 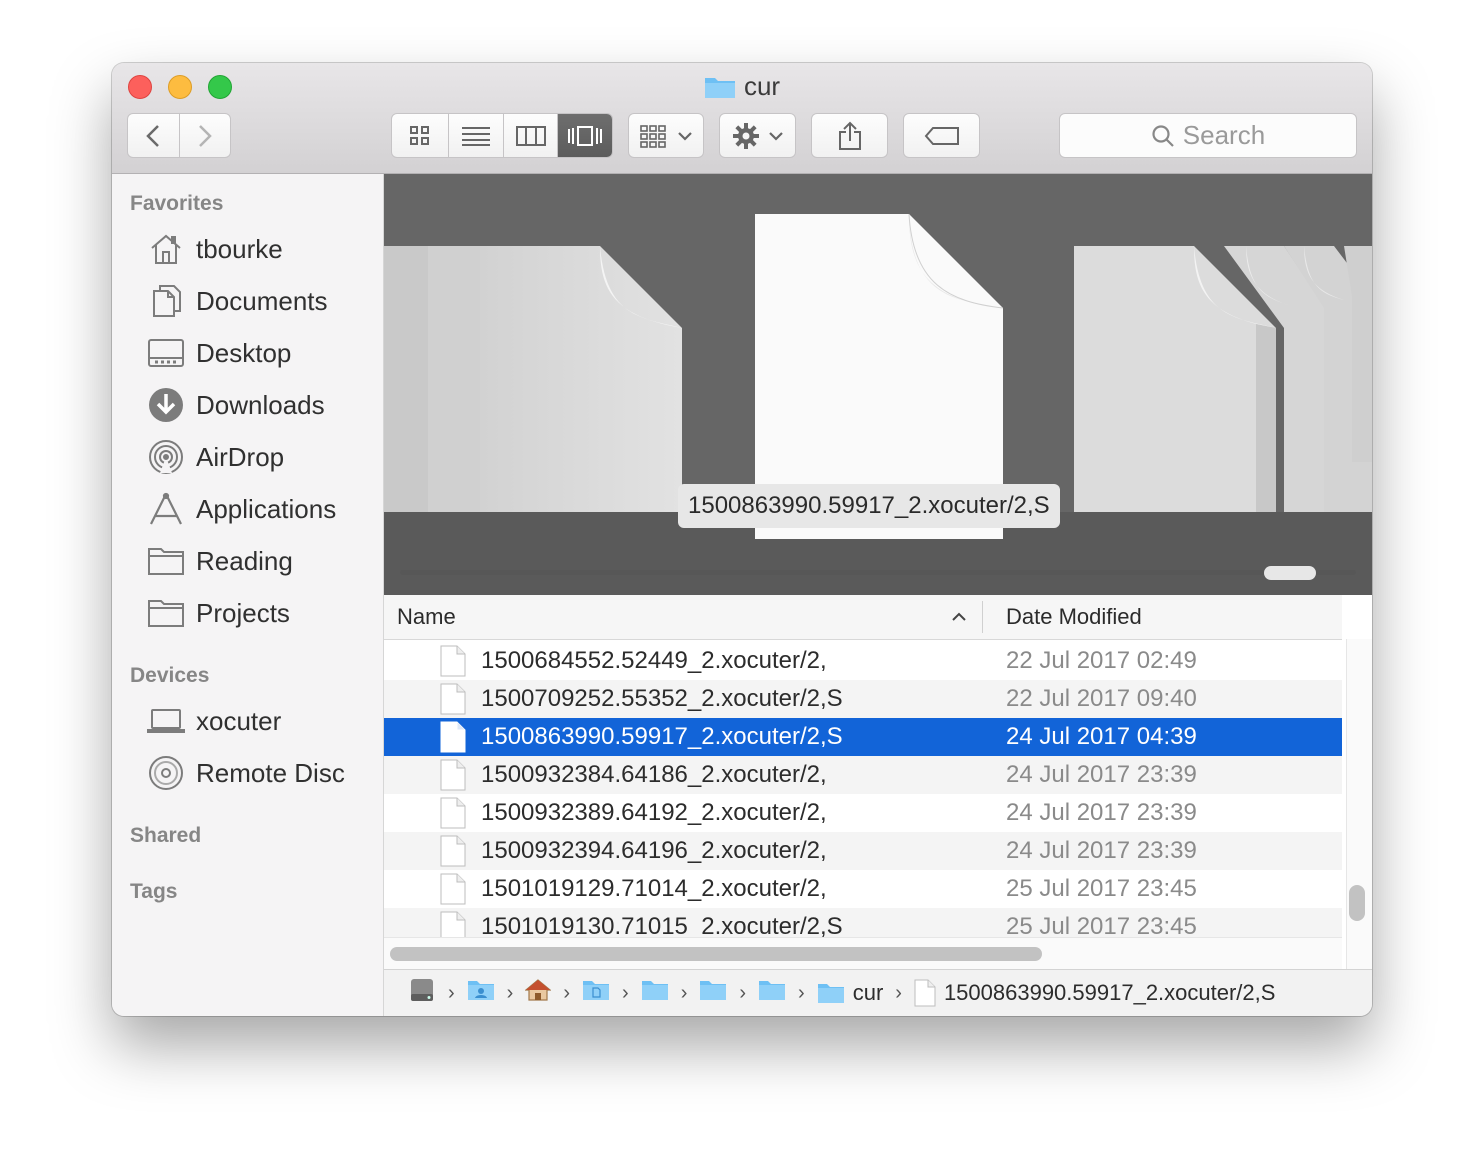 I want to click on sidebar-item-tbourke: tbourke, so click(x=214, y=249).